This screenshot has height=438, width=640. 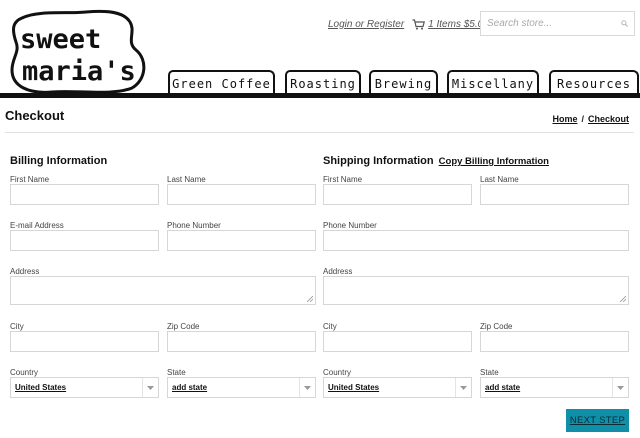 I want to click on nav-tab-miscellany: Miscellany, so click(x=493, y=82).